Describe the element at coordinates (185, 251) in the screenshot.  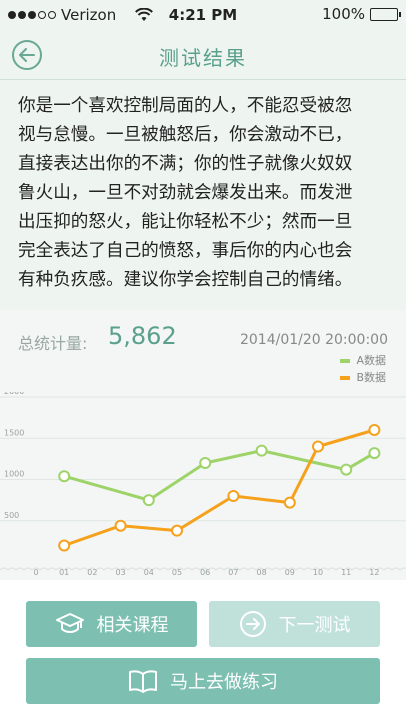
I see `result-line: 完全表达了自己的愤怒，事后你的内心也会` at that location.